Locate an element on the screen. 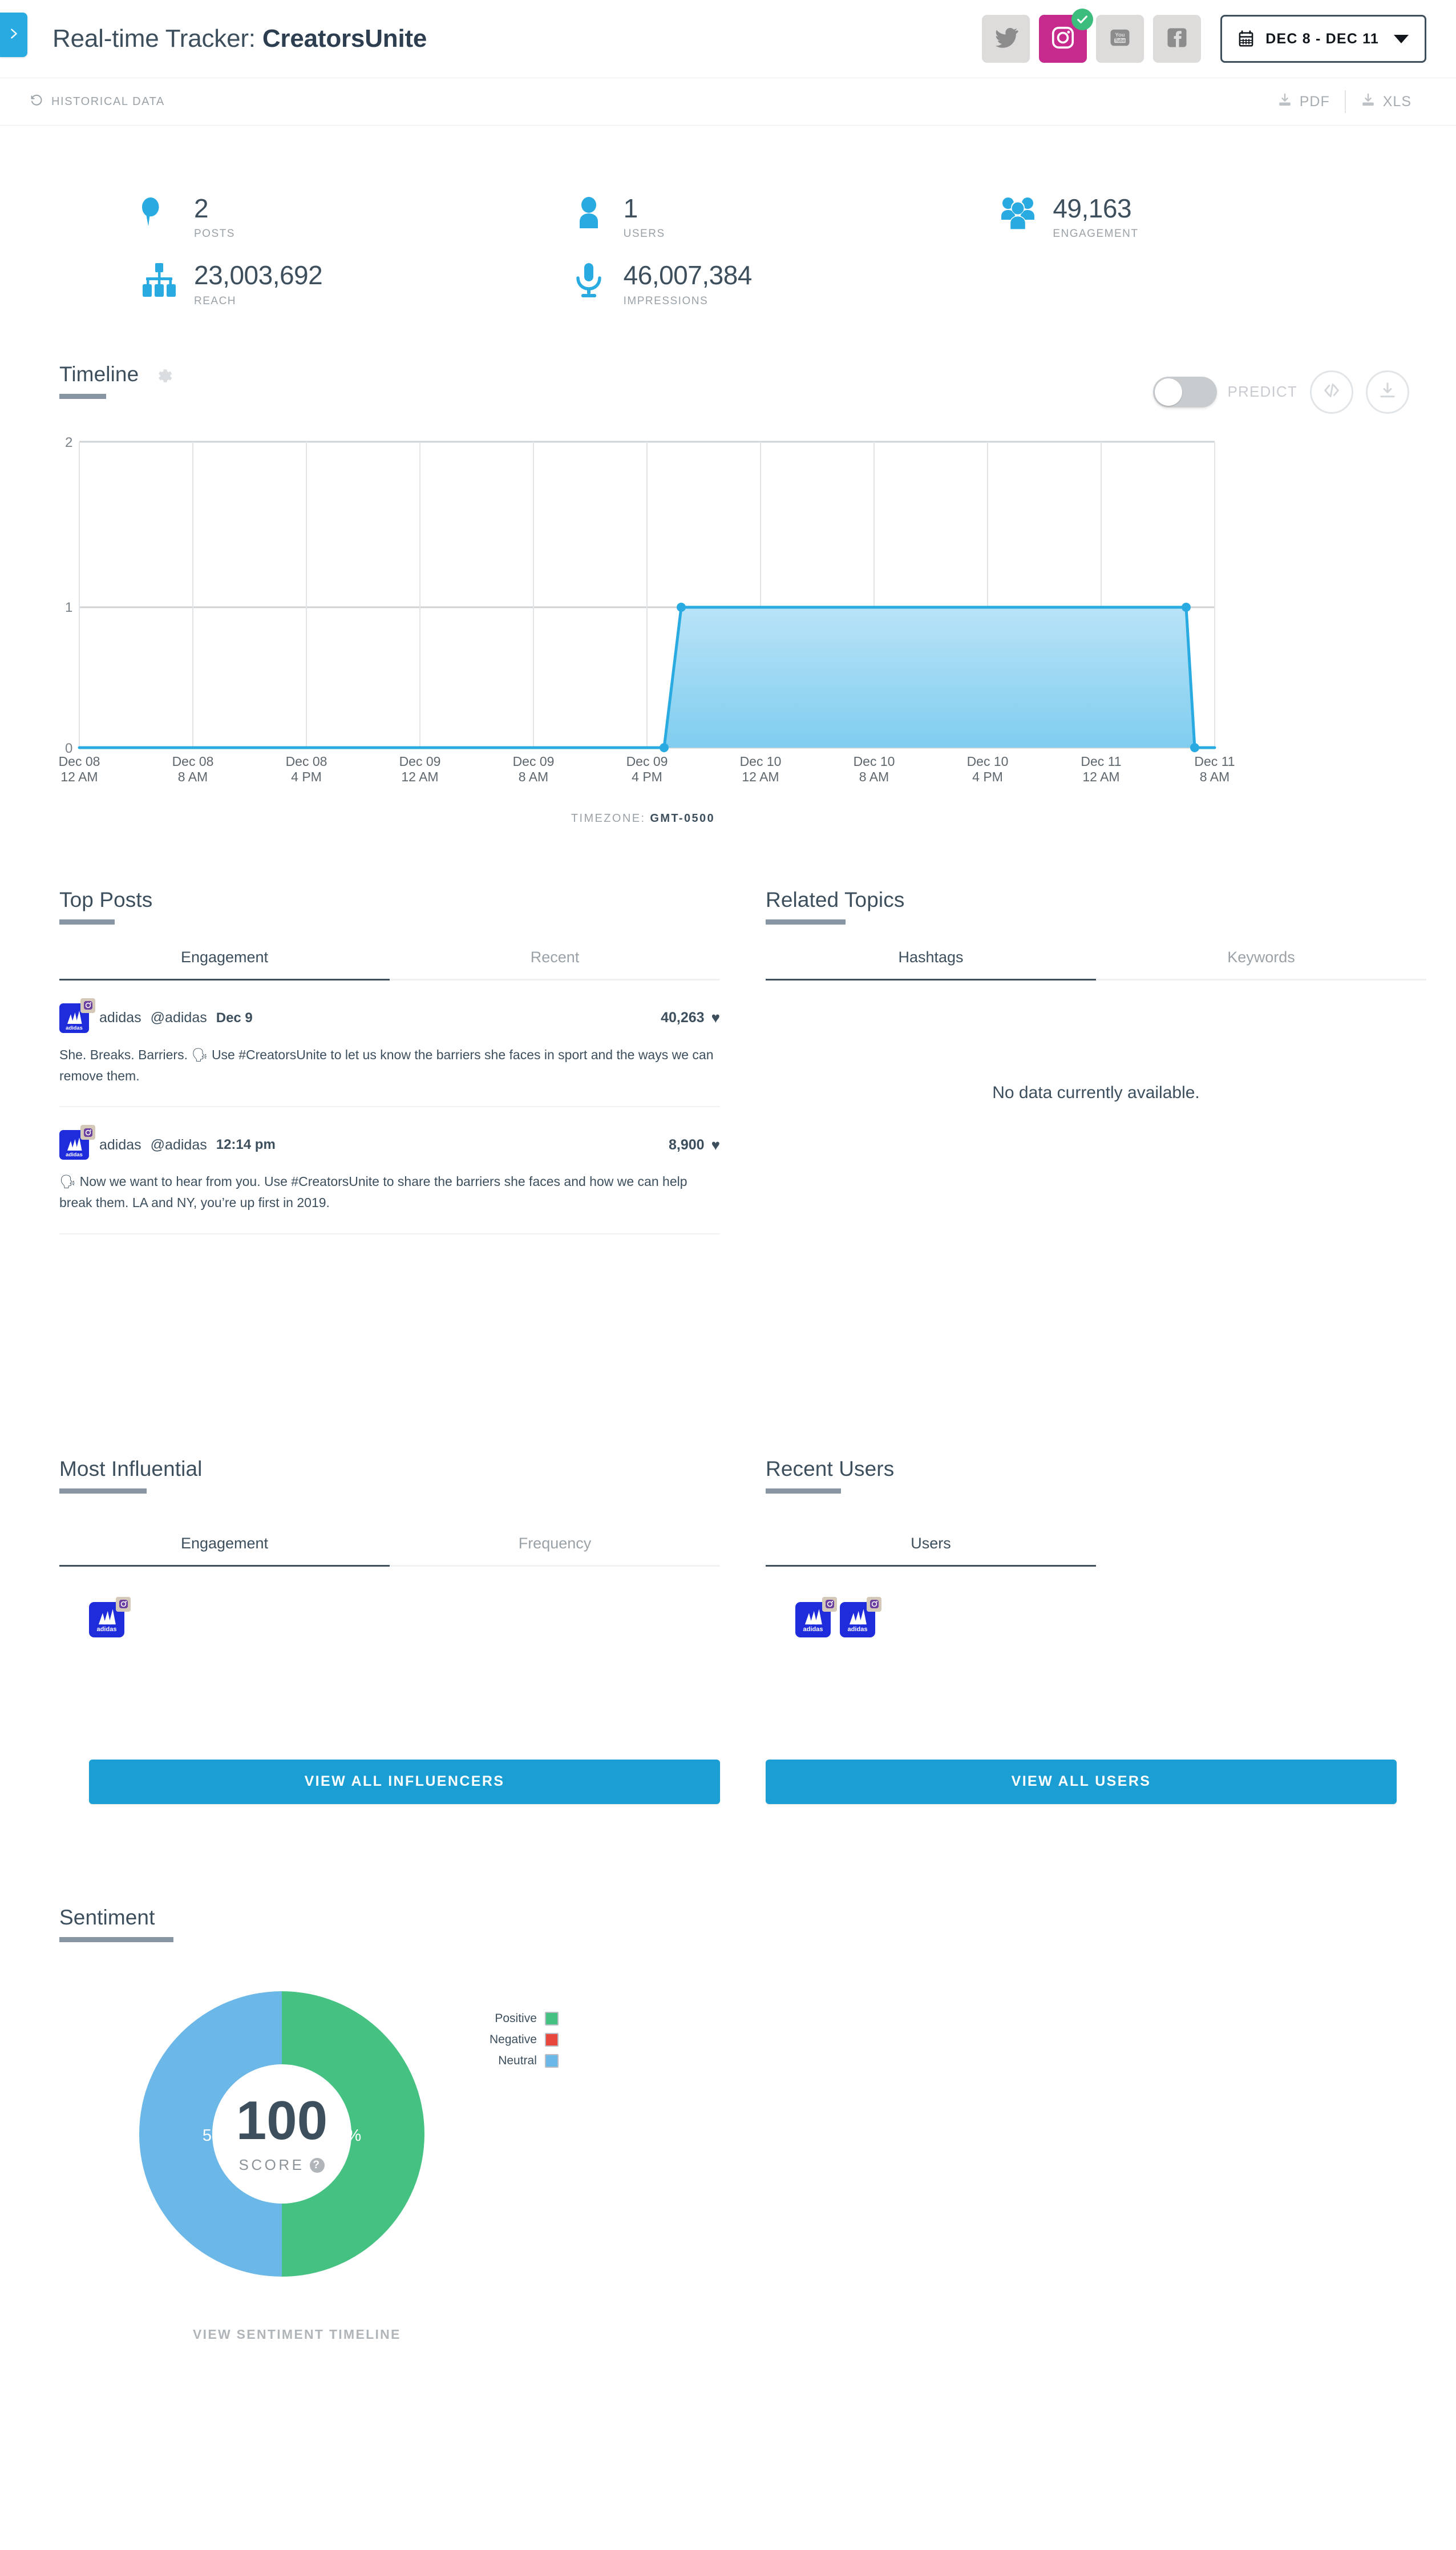  historical-data-button: HISTORICAL DATA is located at coordinates (97, 101).